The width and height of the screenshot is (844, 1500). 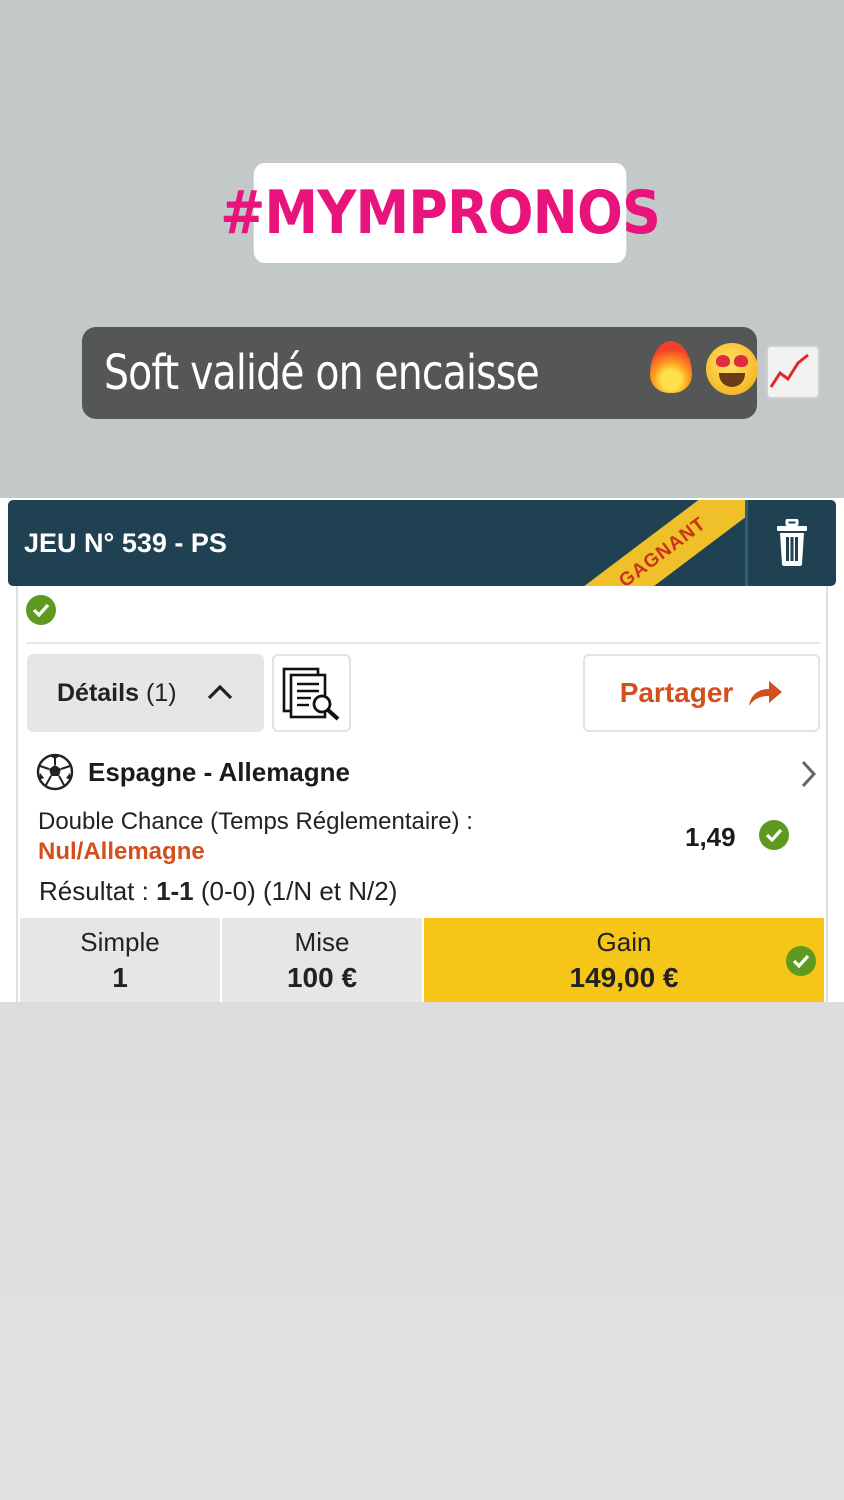 What do you see at coordinates (161, 692) in the screenshot?
I see `details-count: (1)` at bounding box center [161, 692].